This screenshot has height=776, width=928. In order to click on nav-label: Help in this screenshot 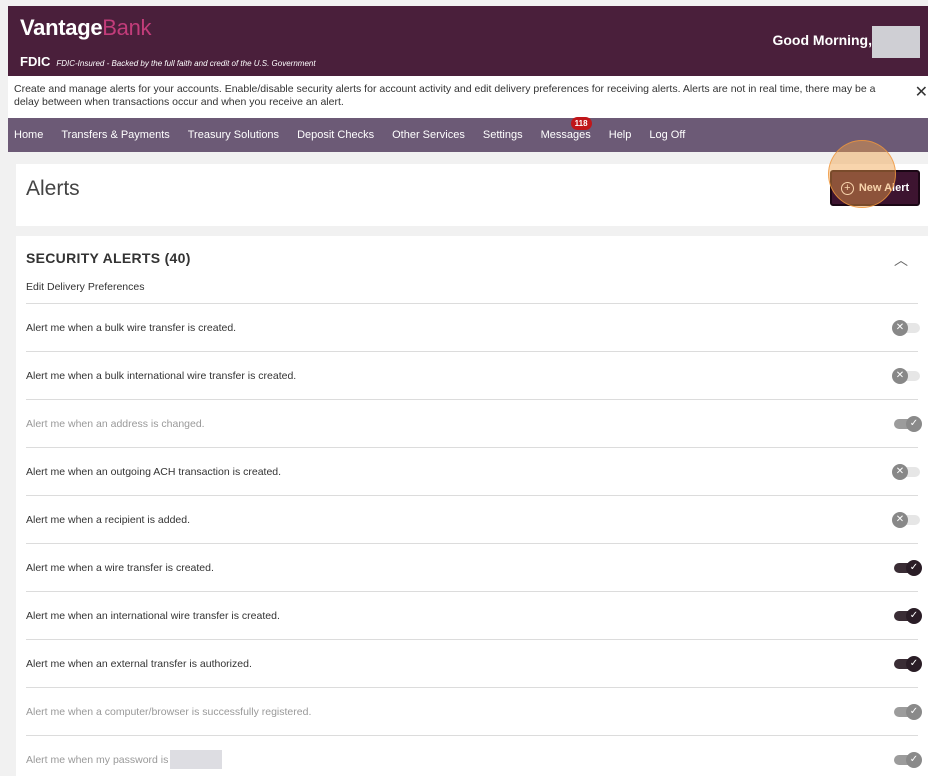, I will do `click(620, 135)`.